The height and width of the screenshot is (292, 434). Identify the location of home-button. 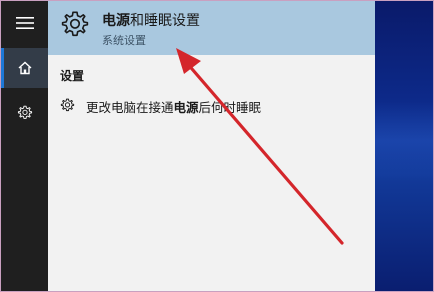
(24, 68).